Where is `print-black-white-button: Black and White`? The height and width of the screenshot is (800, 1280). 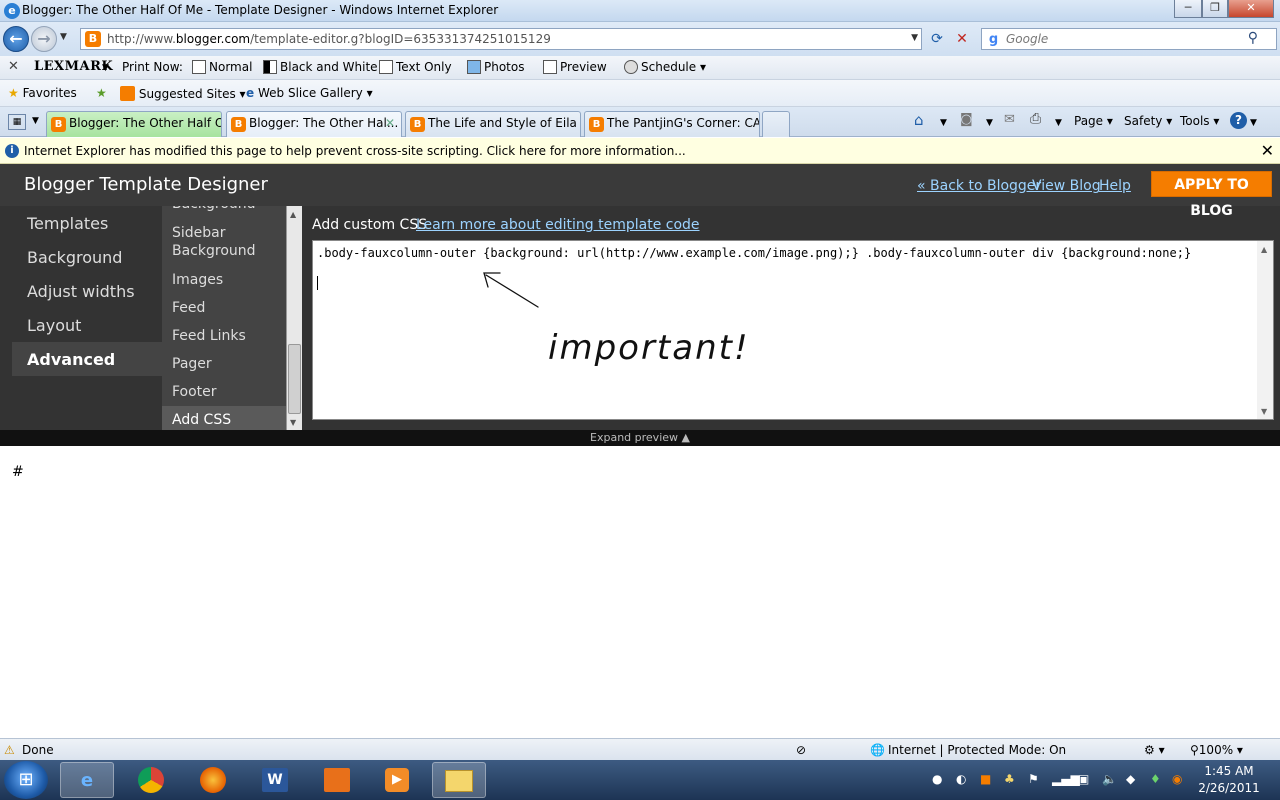 print-black-white-button: Black and White is located at coordinates (320, 67).